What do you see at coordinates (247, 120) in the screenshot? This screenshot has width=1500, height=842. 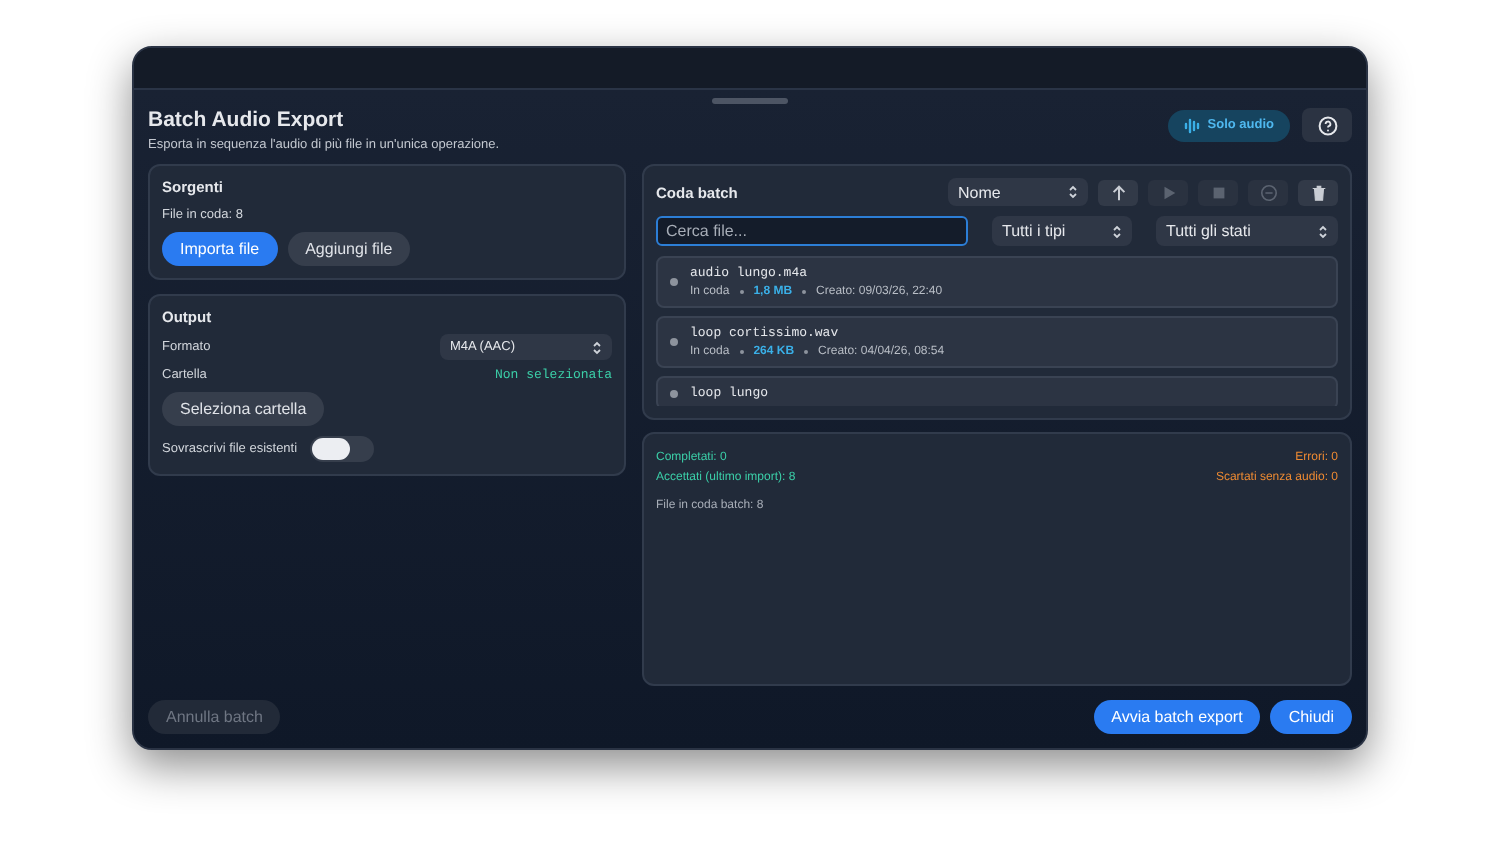 I see `window-title: Batch Audio Export` at bounding box center [247, 120].